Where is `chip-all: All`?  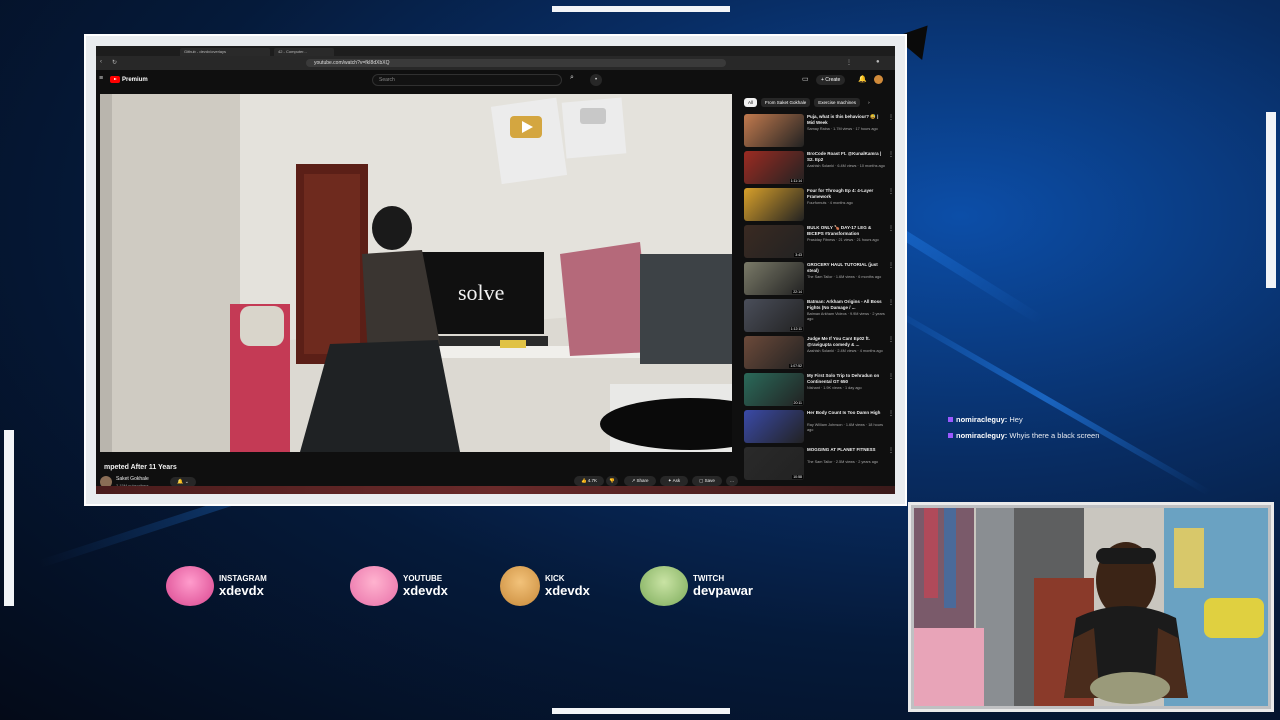
chip-all: All is located at coordinates (751, 102).